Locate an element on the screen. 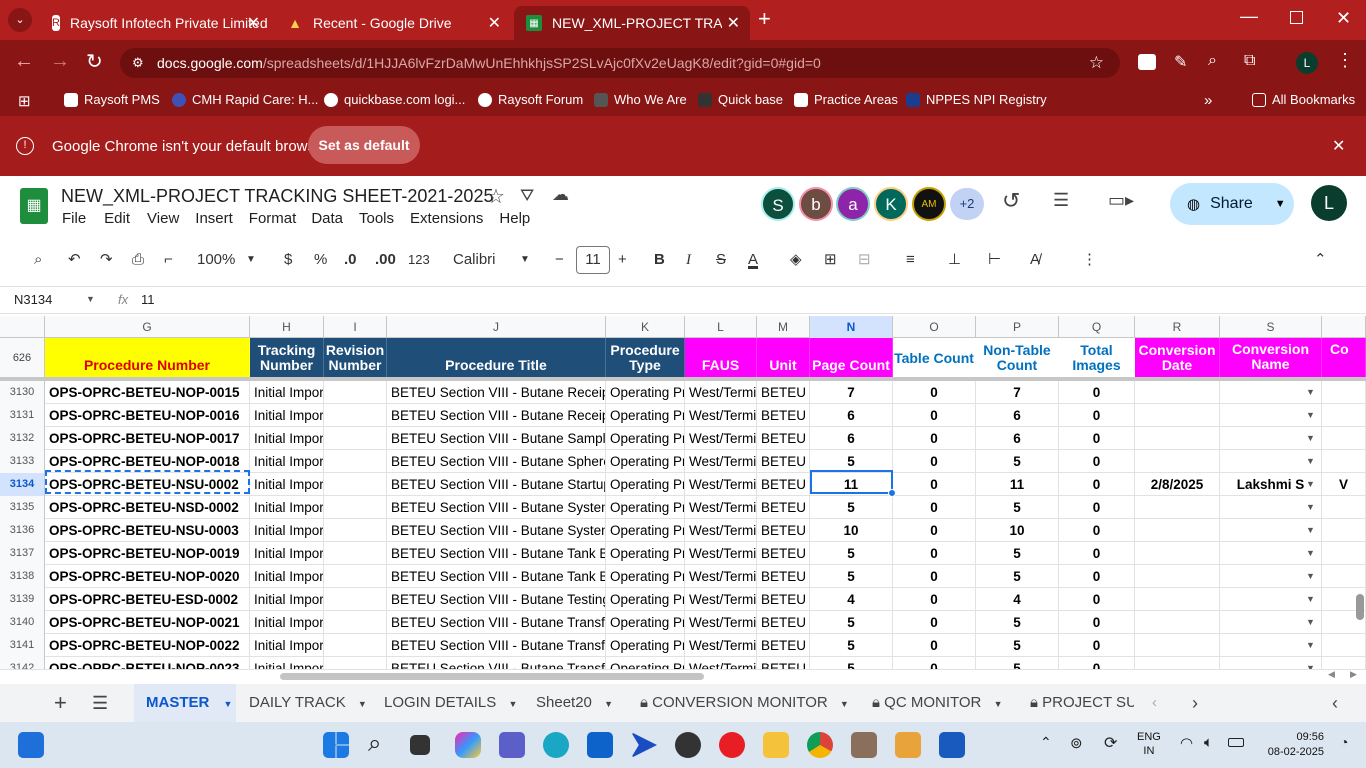 The image size is (1366, 768). move-folder-icon: ⛛ is located at coordinates (527, 196).